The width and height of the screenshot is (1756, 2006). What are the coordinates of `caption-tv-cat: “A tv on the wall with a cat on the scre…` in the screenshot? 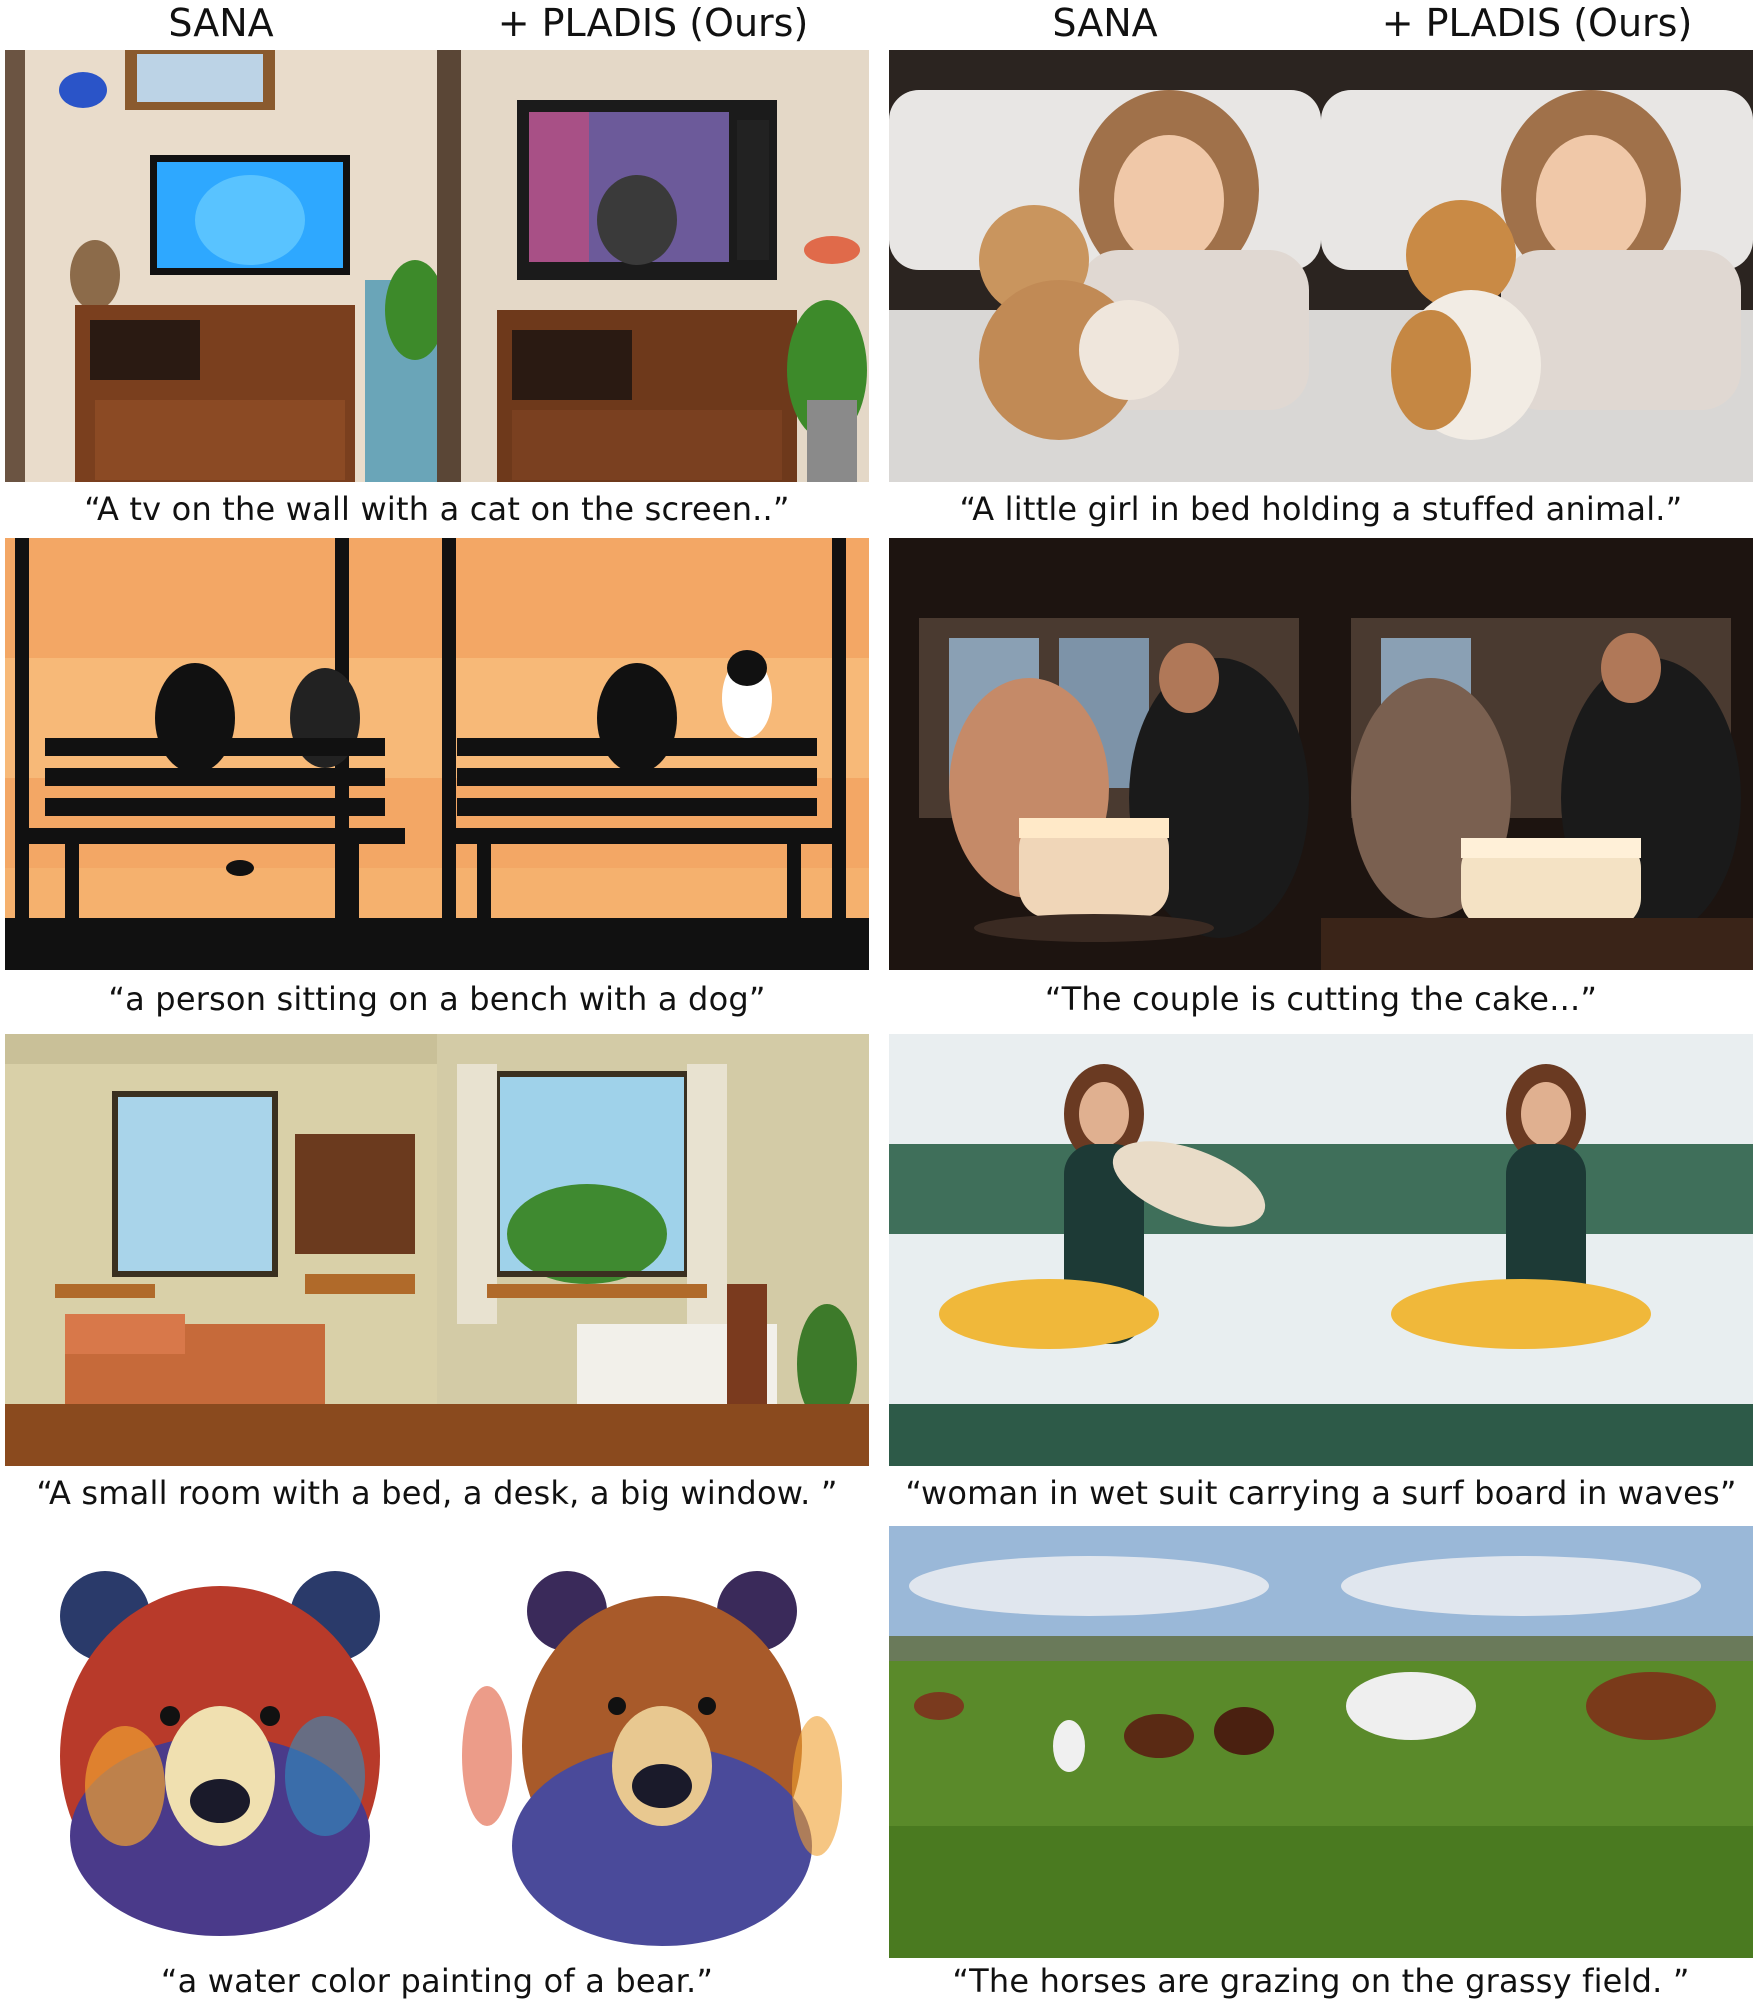 It's located at (437, 509).